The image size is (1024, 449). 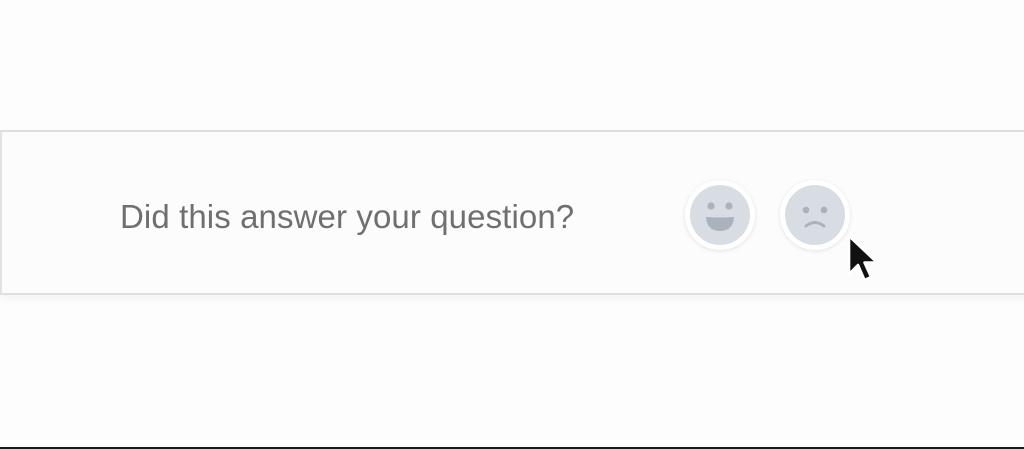 I want to click on sad-face-icon, so click(x=815, y=215).